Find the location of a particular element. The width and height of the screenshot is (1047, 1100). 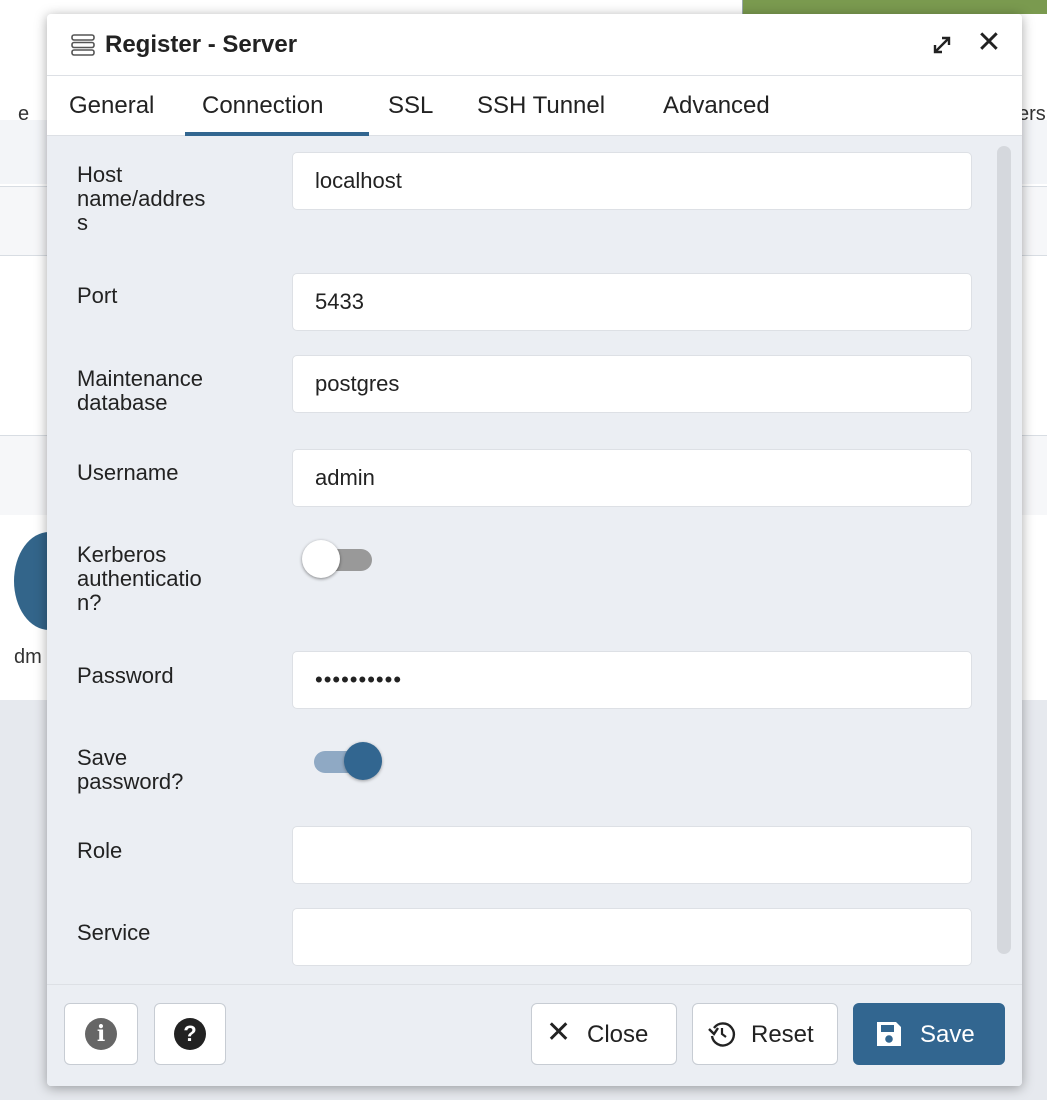

kerberos-label: Kerberos authenticatio n? is located at coordinates (139, 579).